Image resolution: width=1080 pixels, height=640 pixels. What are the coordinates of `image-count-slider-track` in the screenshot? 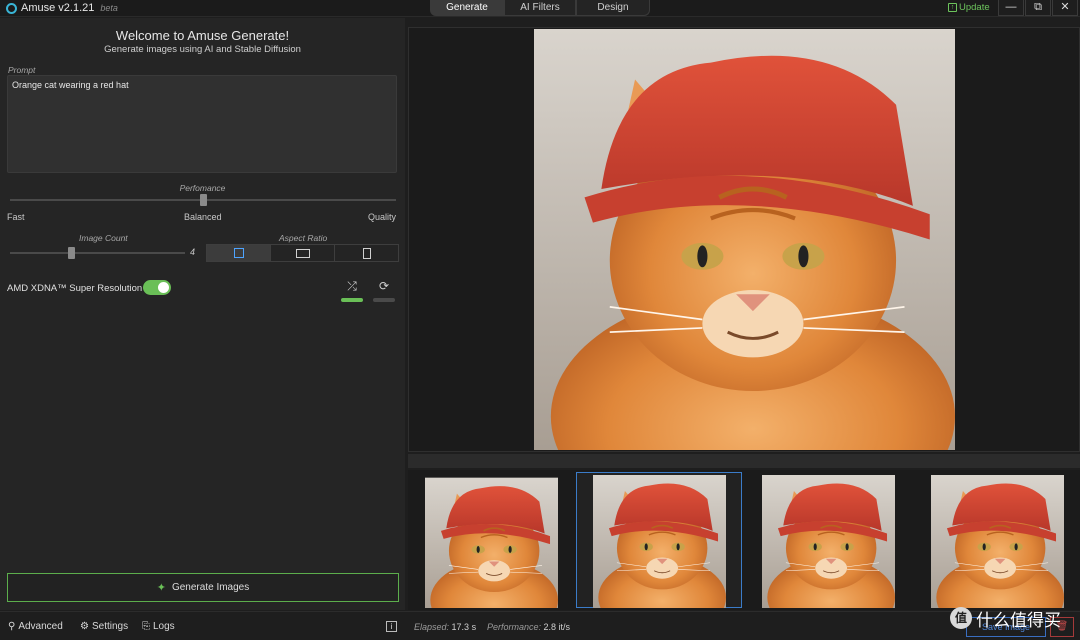 It's located at (97, 253).